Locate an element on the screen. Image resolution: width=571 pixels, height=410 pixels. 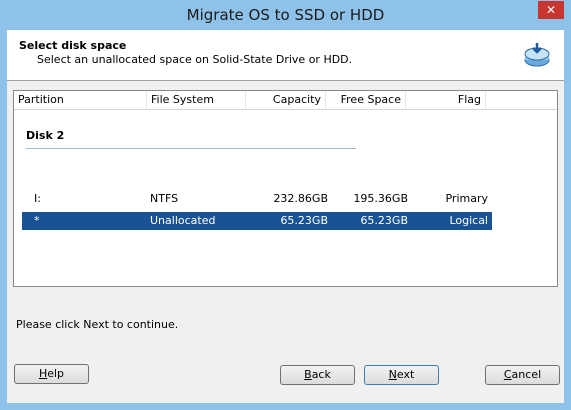
next-accelerator: N is located at coordinates (392, 374).